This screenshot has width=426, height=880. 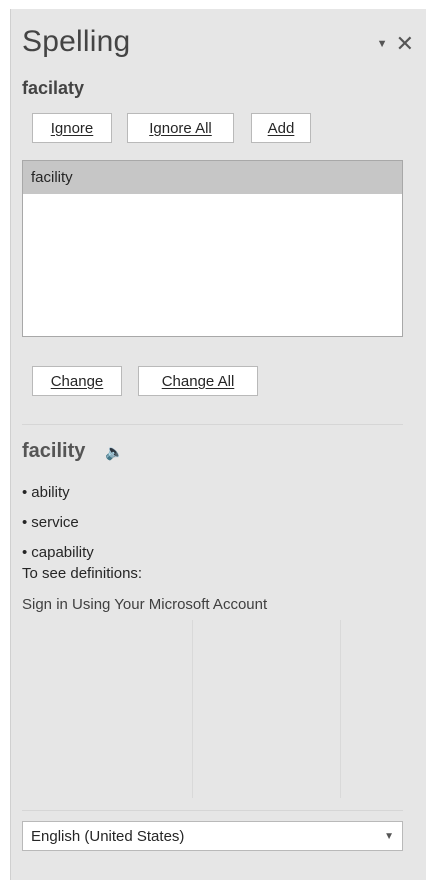 What do you see at coordinates (53, 88) in the screenshot?
I see `misspelled-word: facilaty` at bounding box center [53, 88].